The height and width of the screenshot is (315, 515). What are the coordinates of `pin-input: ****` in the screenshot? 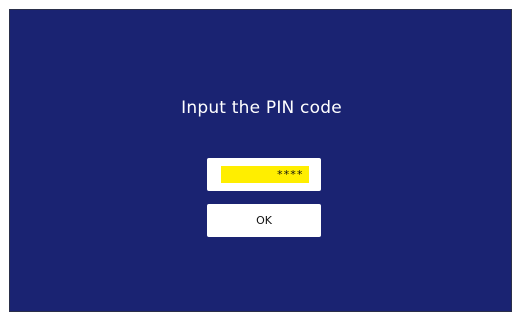 It's located at (265, 174).